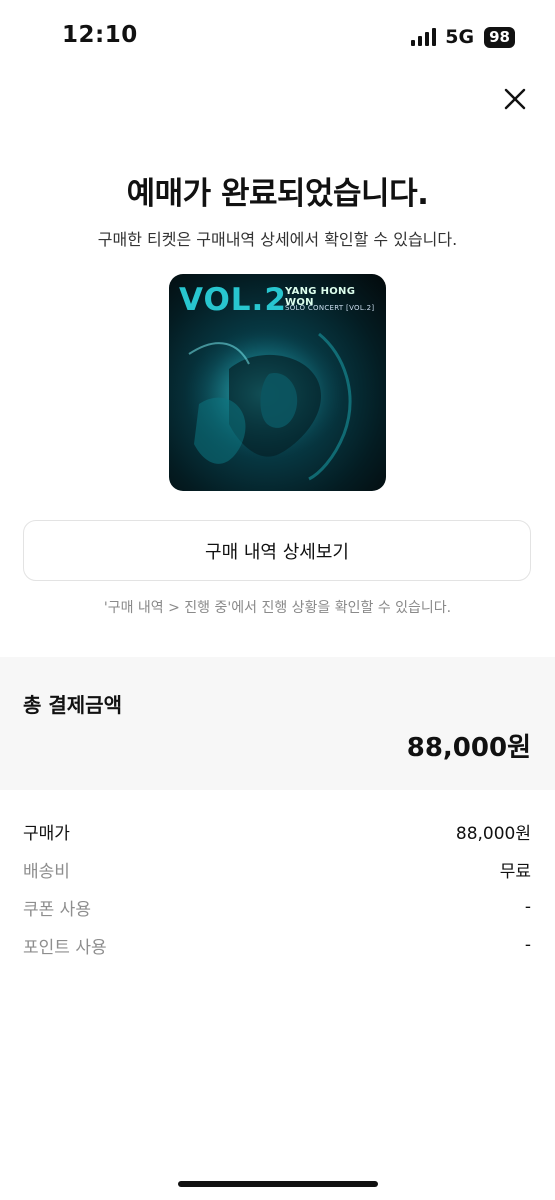 Image resolution: width=555 pixels, height=1200 pixels. I want to click on progress-hint: '구매 내역 > 진행 중'에서 진행 상황을 확인할 수 있습니다., so click(277, 608).